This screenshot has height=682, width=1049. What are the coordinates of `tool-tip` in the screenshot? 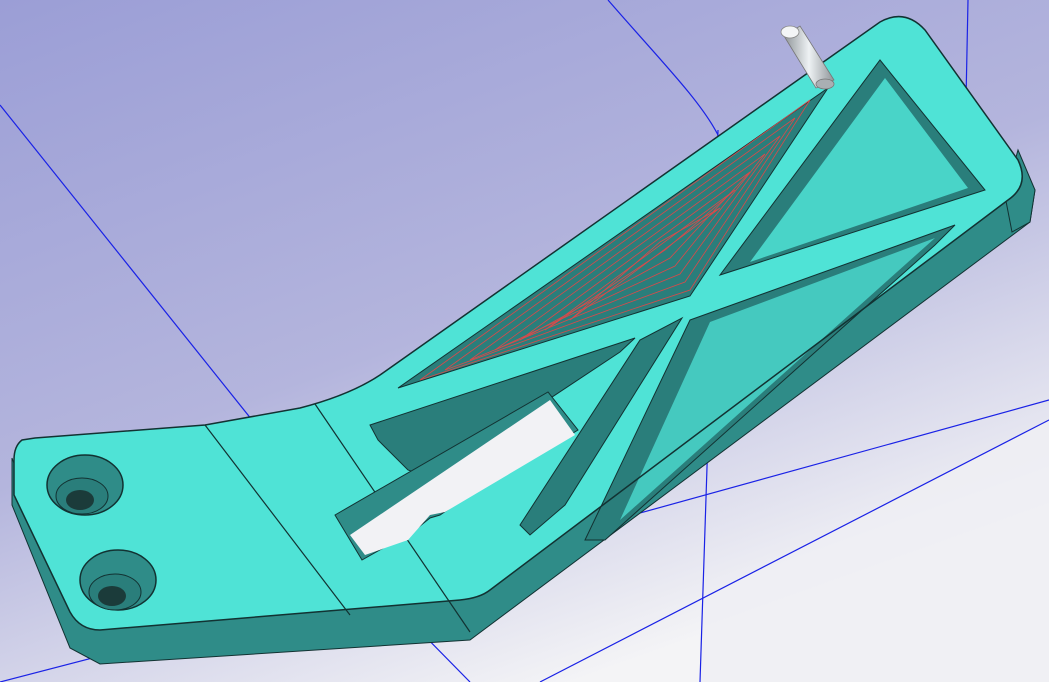 It's located at (825, 84).